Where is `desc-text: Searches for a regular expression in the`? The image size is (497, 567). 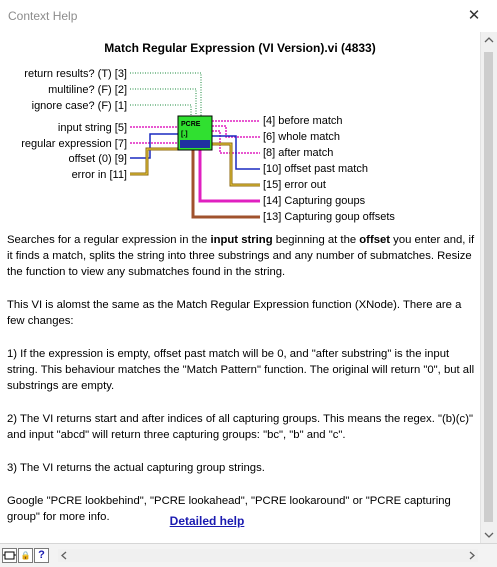 desc-text: Searches for a regular expression in the is located at coordinates (109, 240).